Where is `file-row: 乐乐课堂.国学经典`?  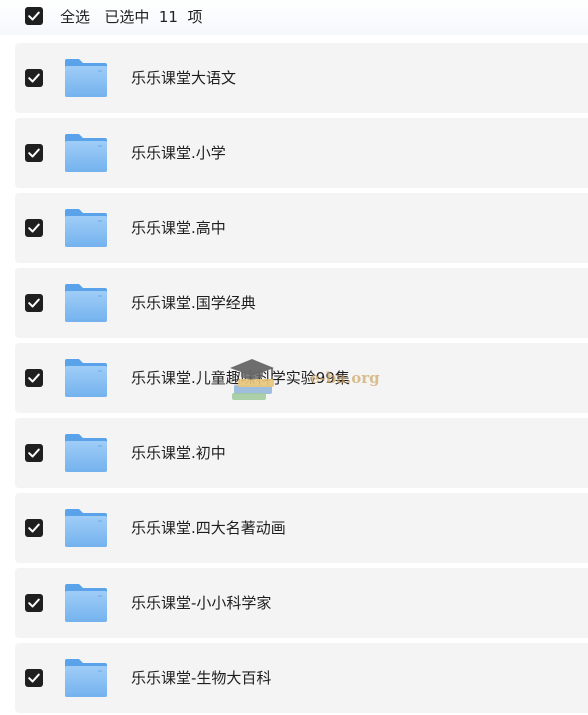
file-row: 乐乐课堂.国学经典 is located at coordinates (301, 303).